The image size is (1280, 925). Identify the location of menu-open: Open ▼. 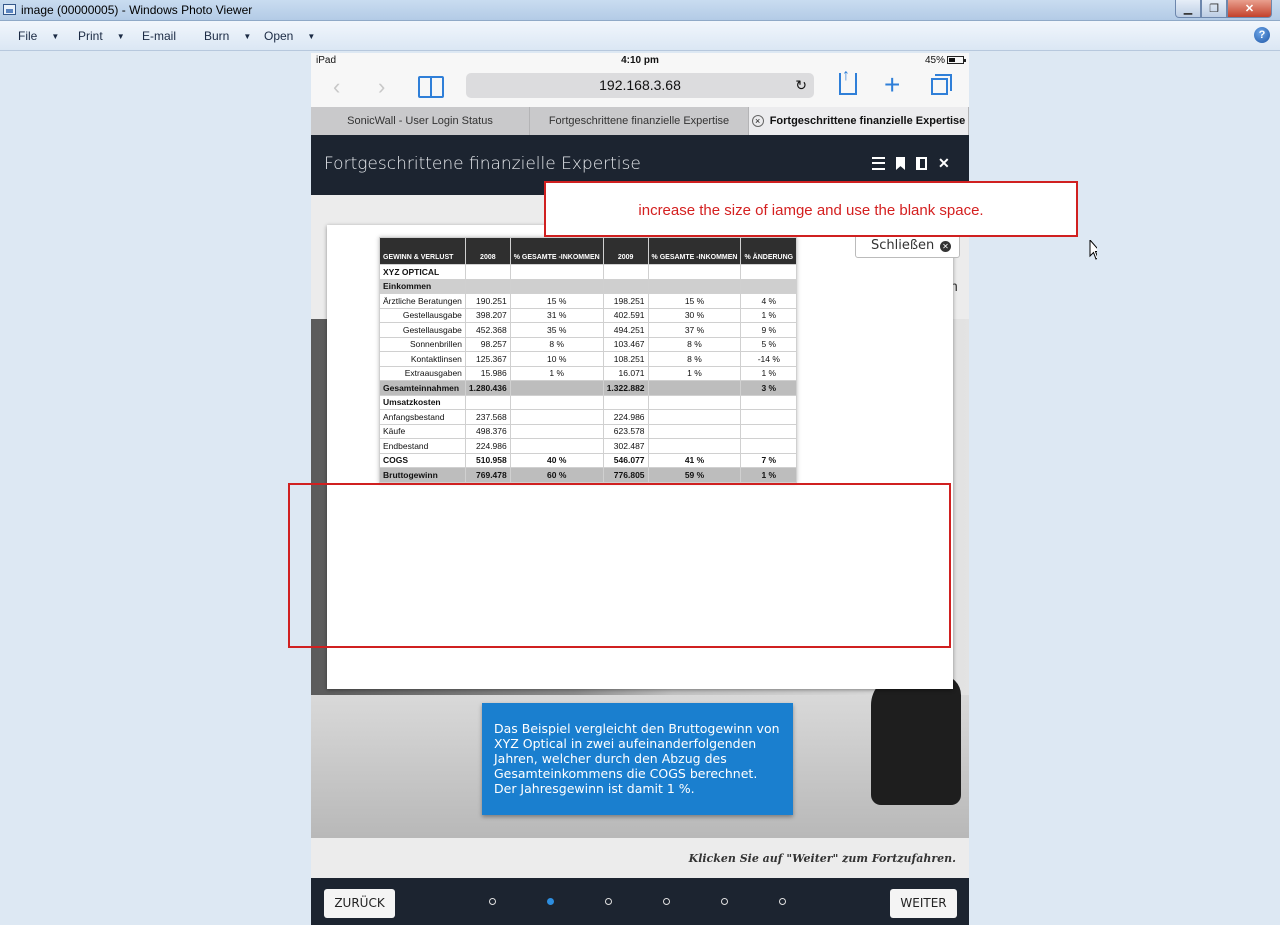
(289, 36).